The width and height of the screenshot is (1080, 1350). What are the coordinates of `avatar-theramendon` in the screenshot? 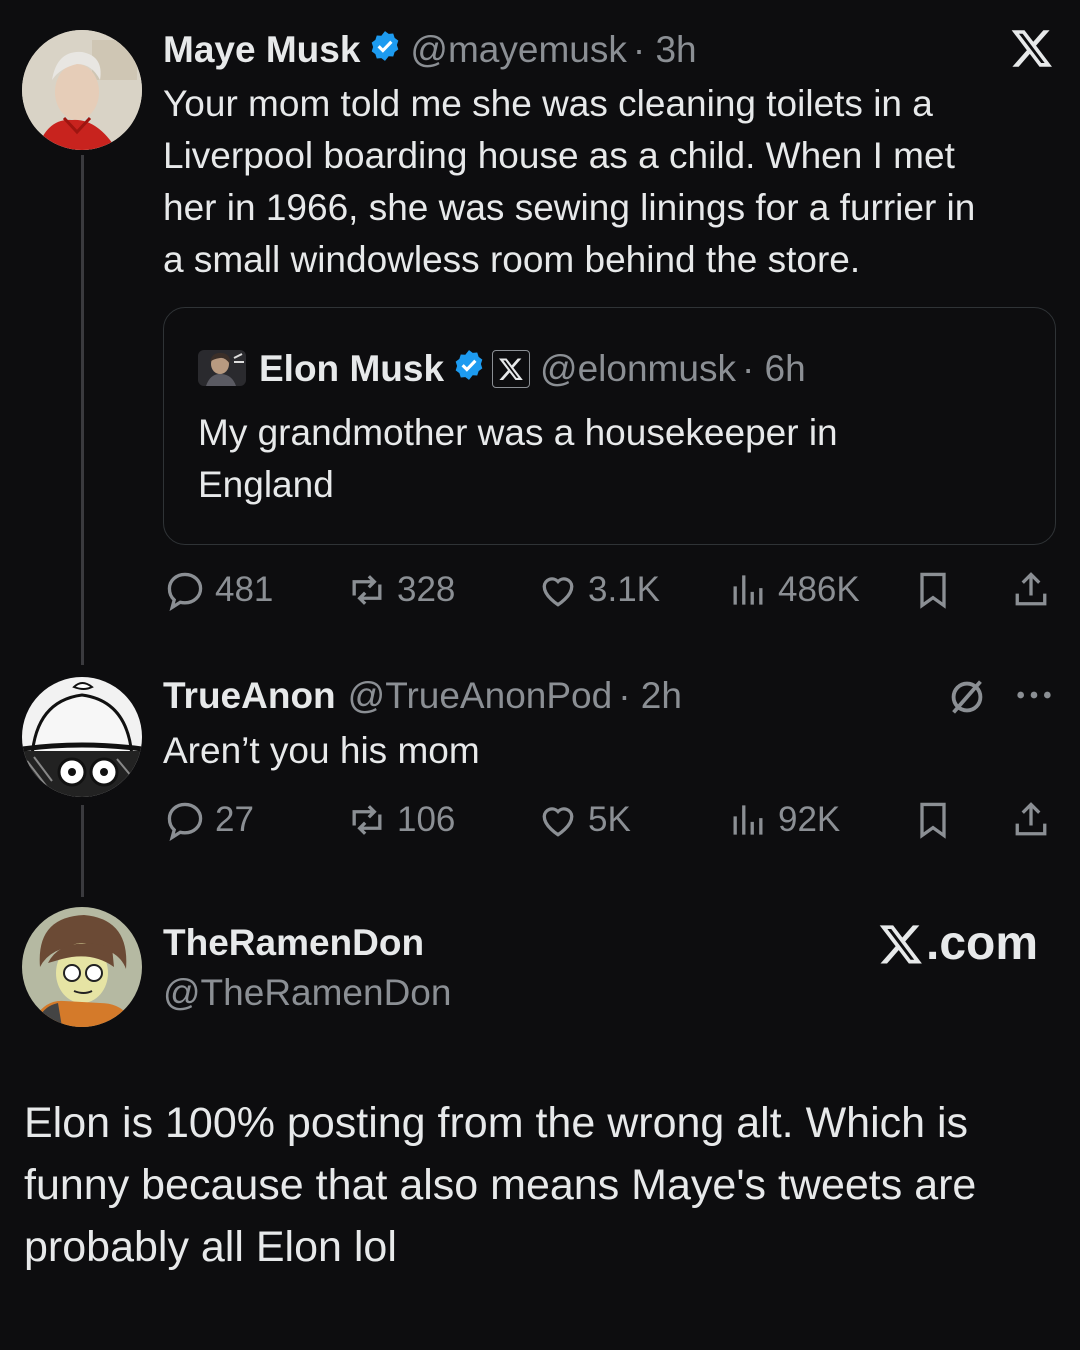 It's located at (82, 967).